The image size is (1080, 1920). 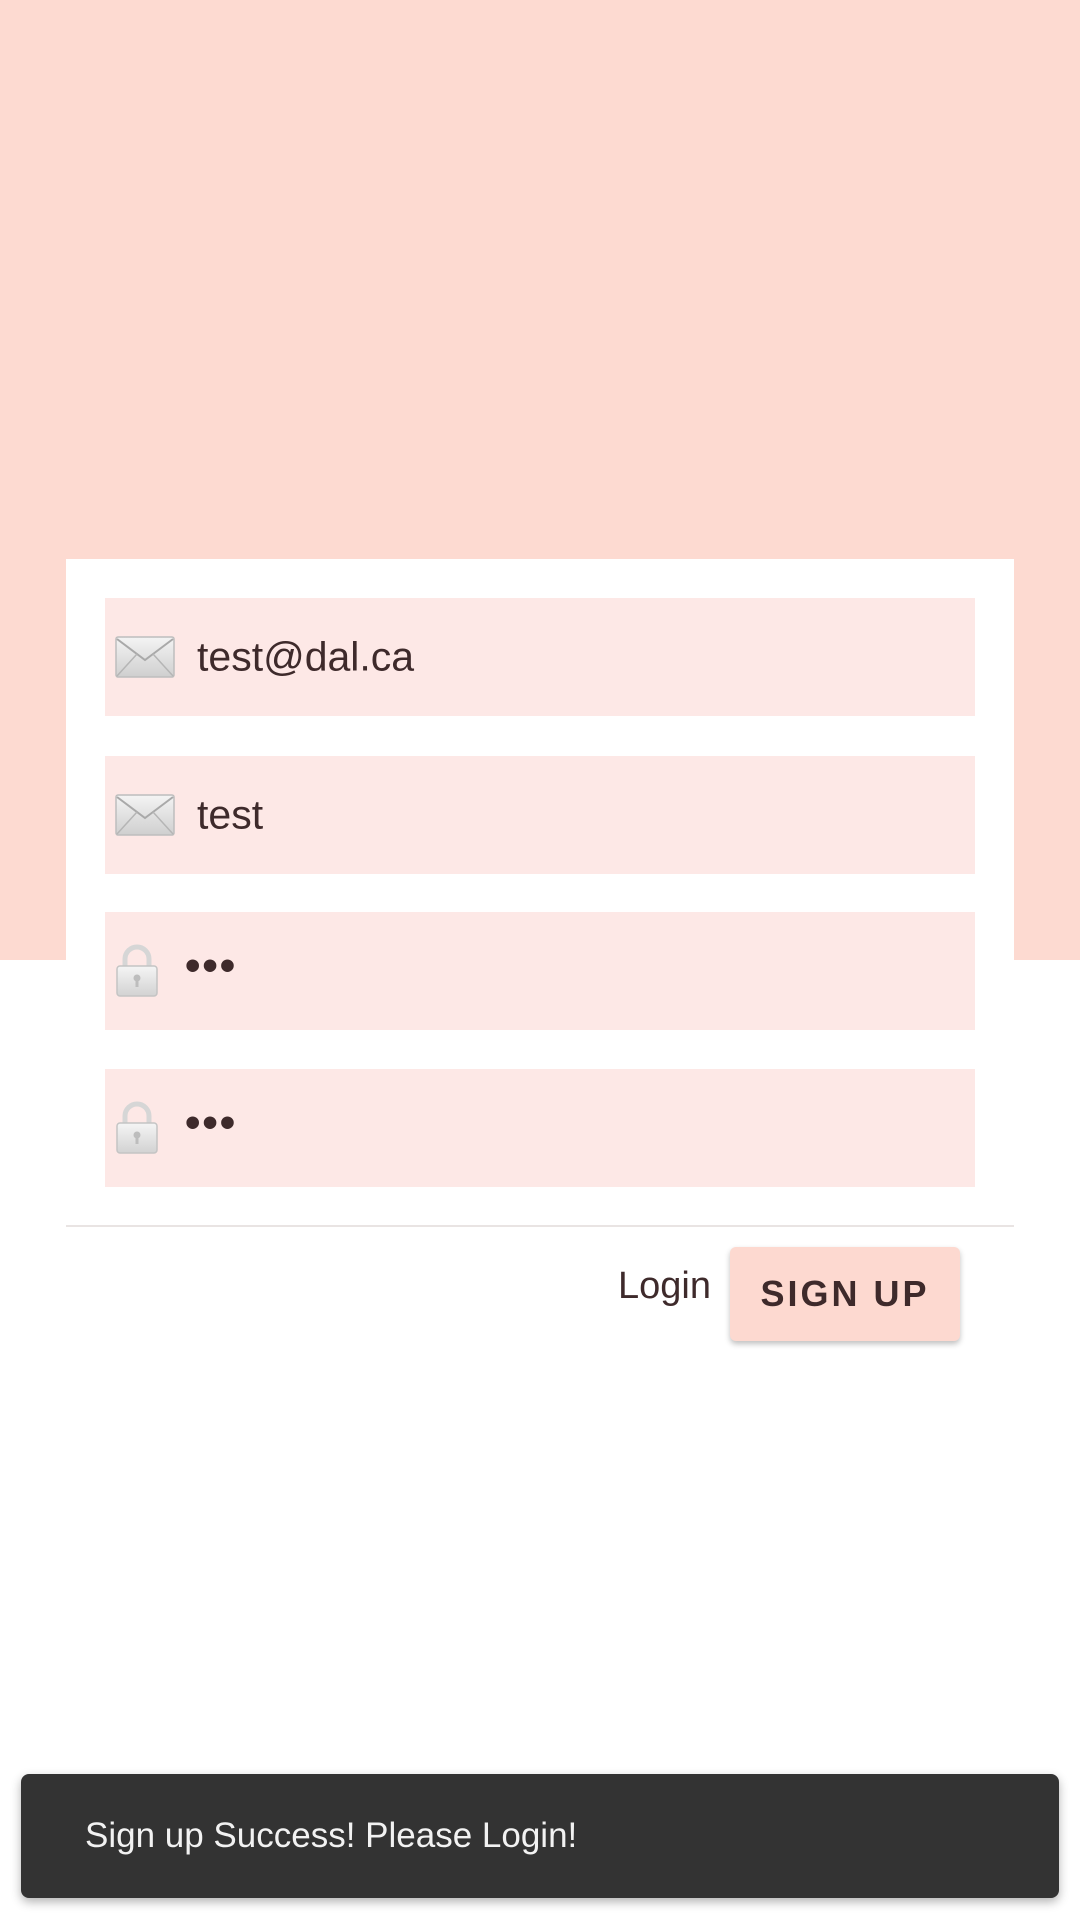 I want to click on snackbar: Sign up Success! Please Login!, so click(x=540, y=1836).